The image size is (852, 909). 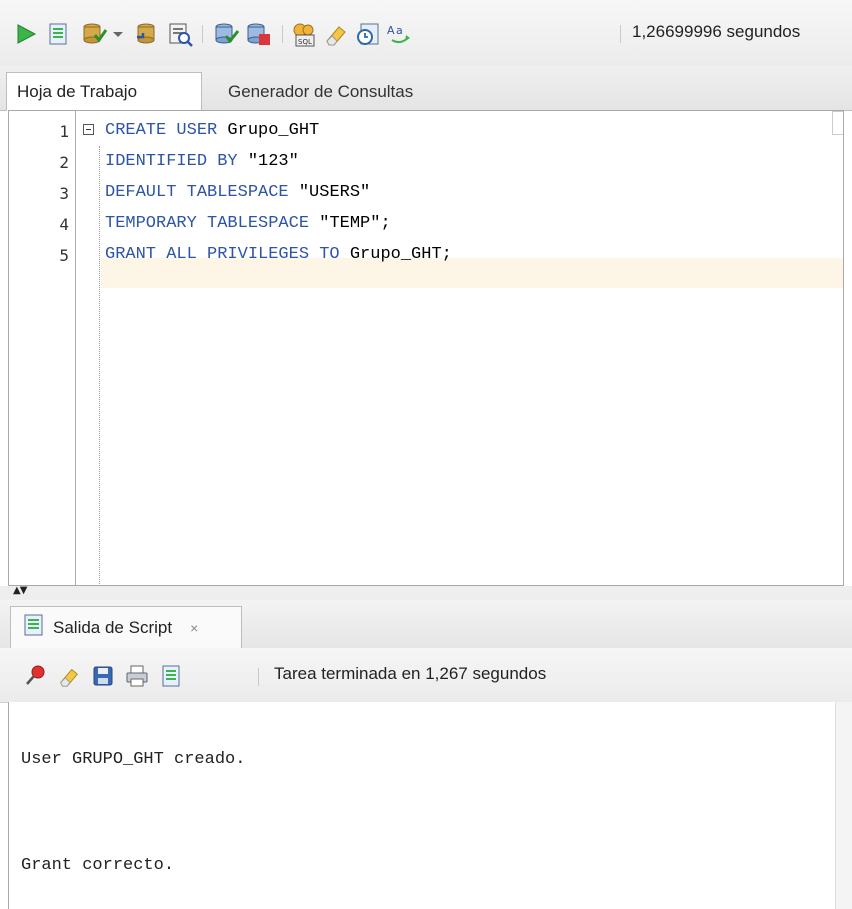 I want to click on svg-text: a, so click(x=399, y=30).